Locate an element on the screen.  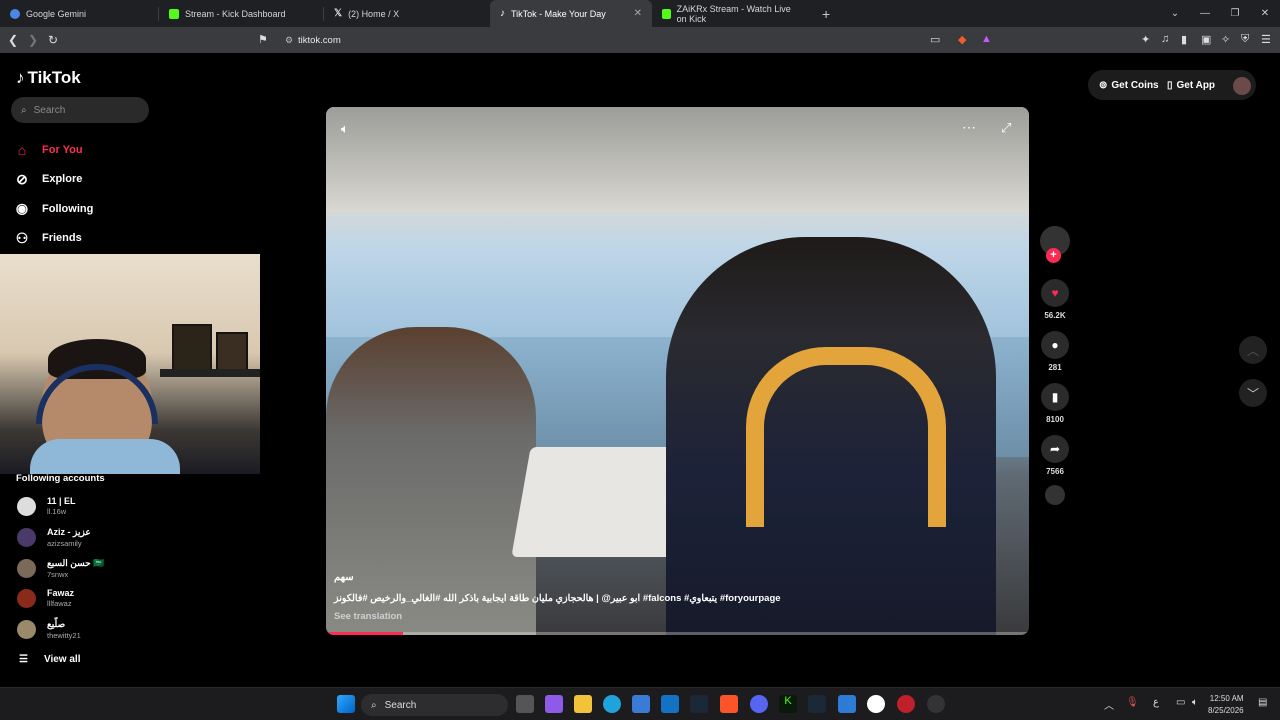
heart-icon: ♥ is located at coordinates (1055, 293).